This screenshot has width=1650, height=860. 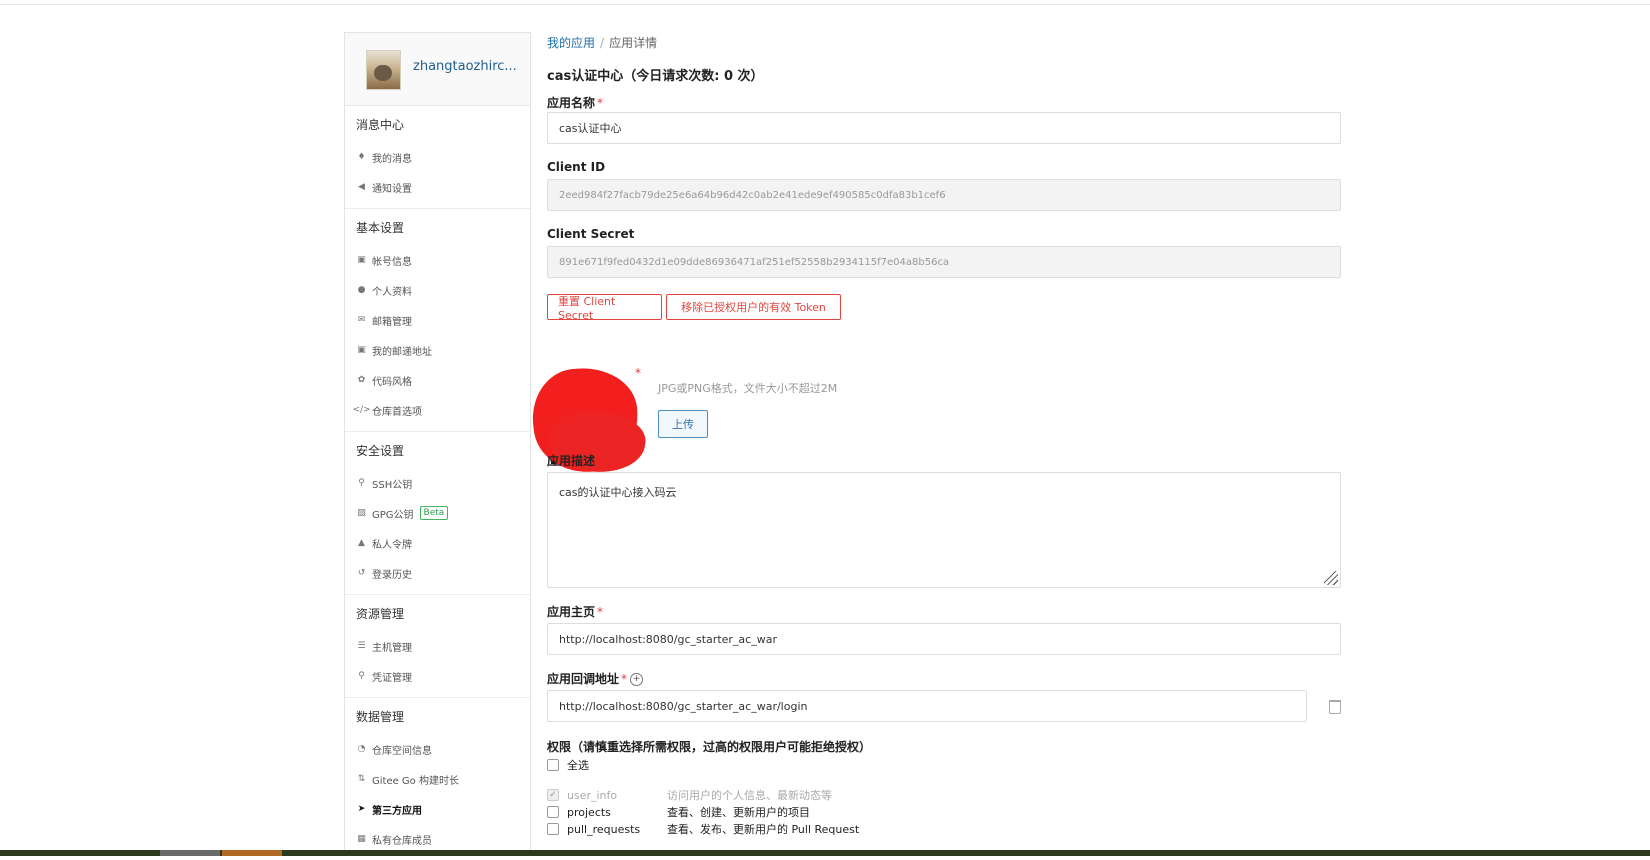 What do you see at coordinates (589, 812) in the screenshot?
I see `permission-name: projects` at bounding box center [589, 812].